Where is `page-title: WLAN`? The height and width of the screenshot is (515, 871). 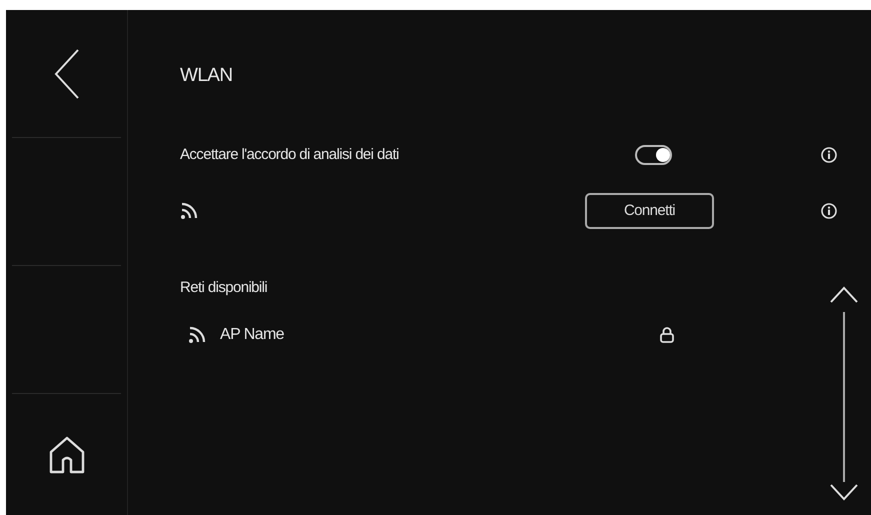
page-title: WLAN is located at coordinates (206, 76).